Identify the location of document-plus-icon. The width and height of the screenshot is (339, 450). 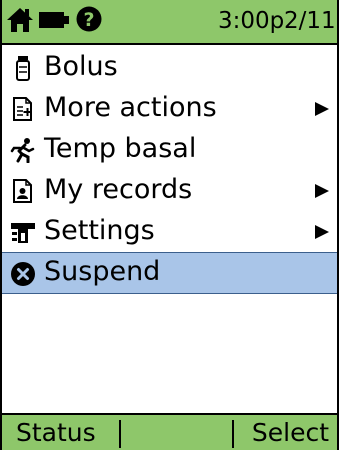
(22, 109).